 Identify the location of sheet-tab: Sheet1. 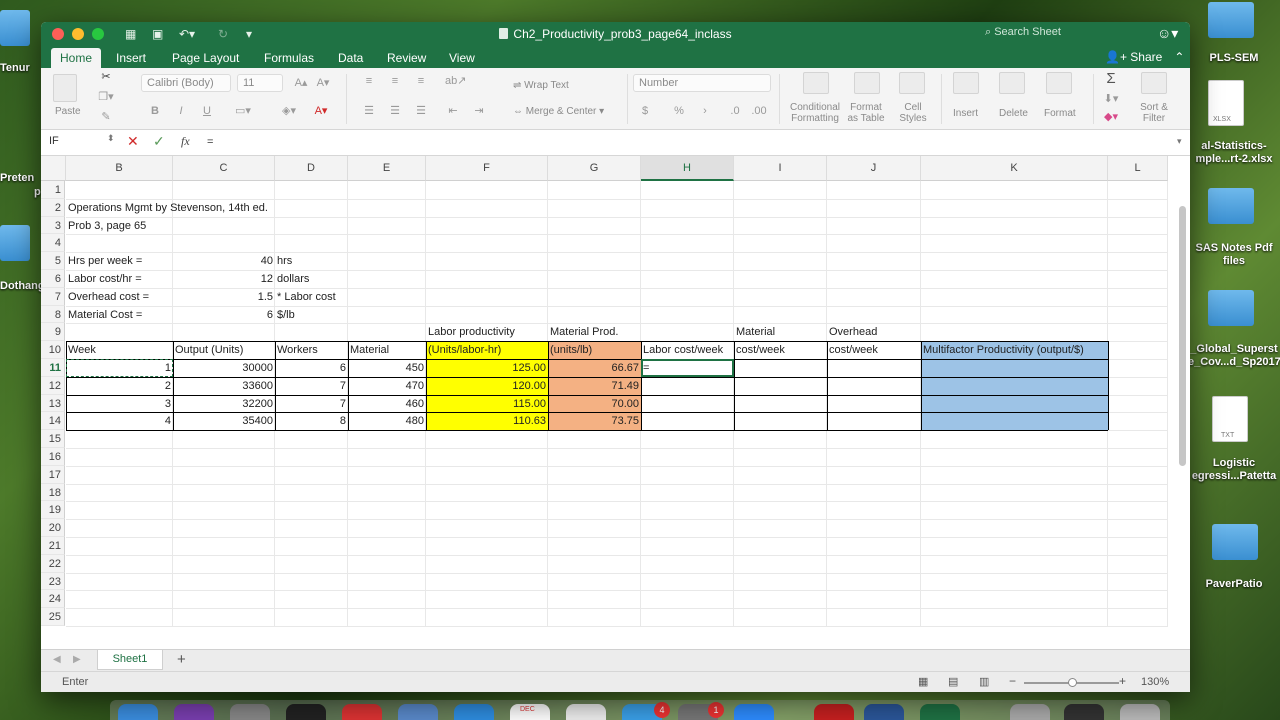
(130, 660).